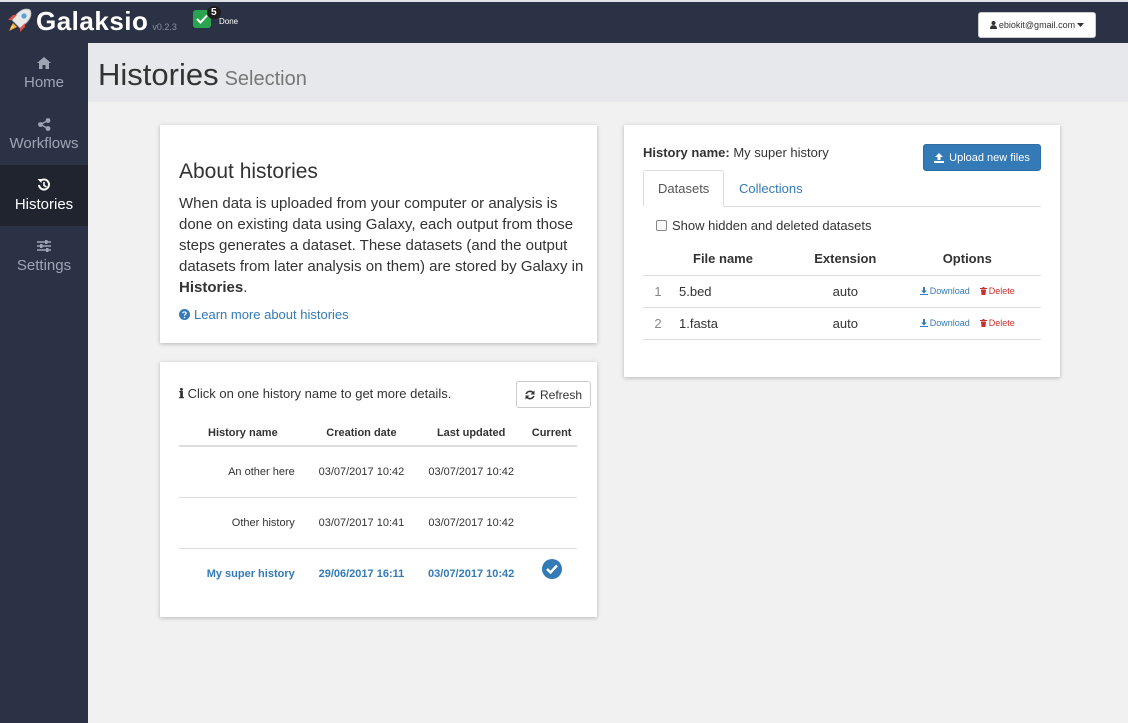 Image resolution: width=1128 pixels, height=723 pixels. What do you see at coordinates (735, 259) in the screenshot?
I see `column-header: File name` at bounding box center [735, 259].